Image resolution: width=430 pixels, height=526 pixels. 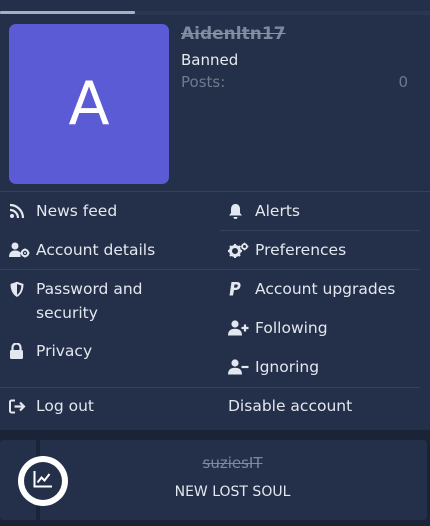 I want to click on cogs-icon, so click(x=239, y=250).